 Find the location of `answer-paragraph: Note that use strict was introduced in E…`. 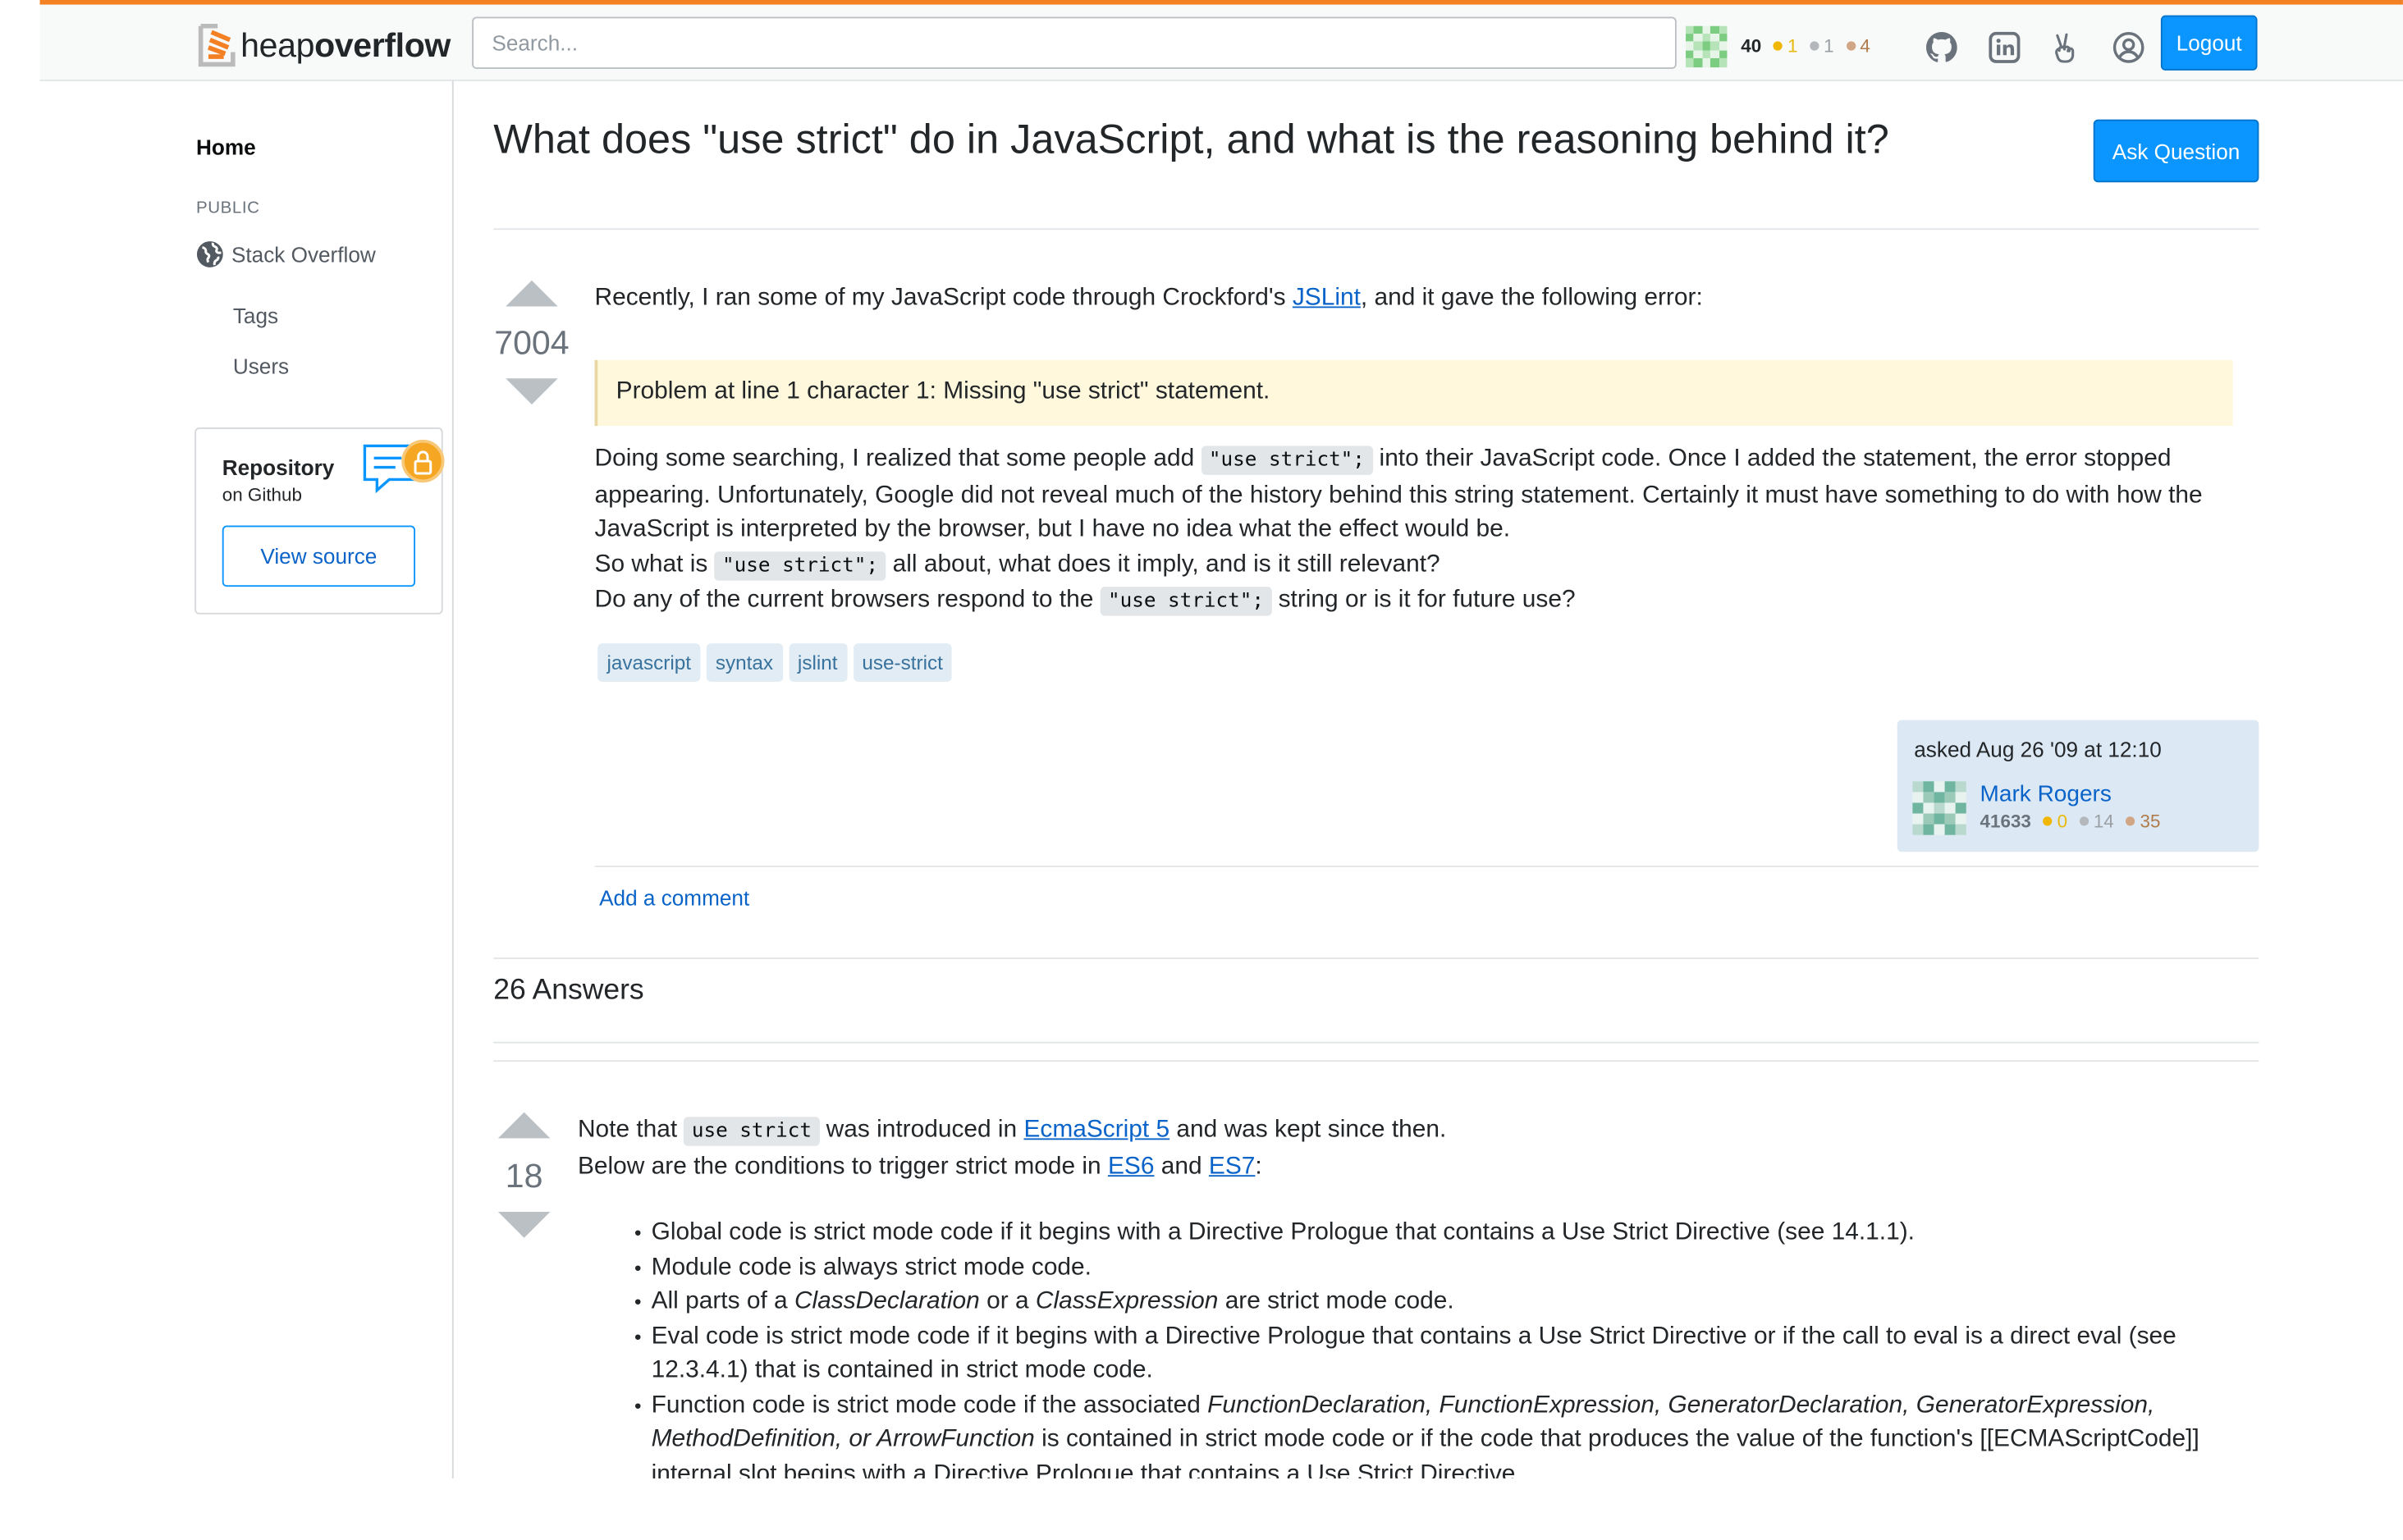

answer-paragraph: Note that use strict was introduced in E… is located at coordinates (1413, 1132).